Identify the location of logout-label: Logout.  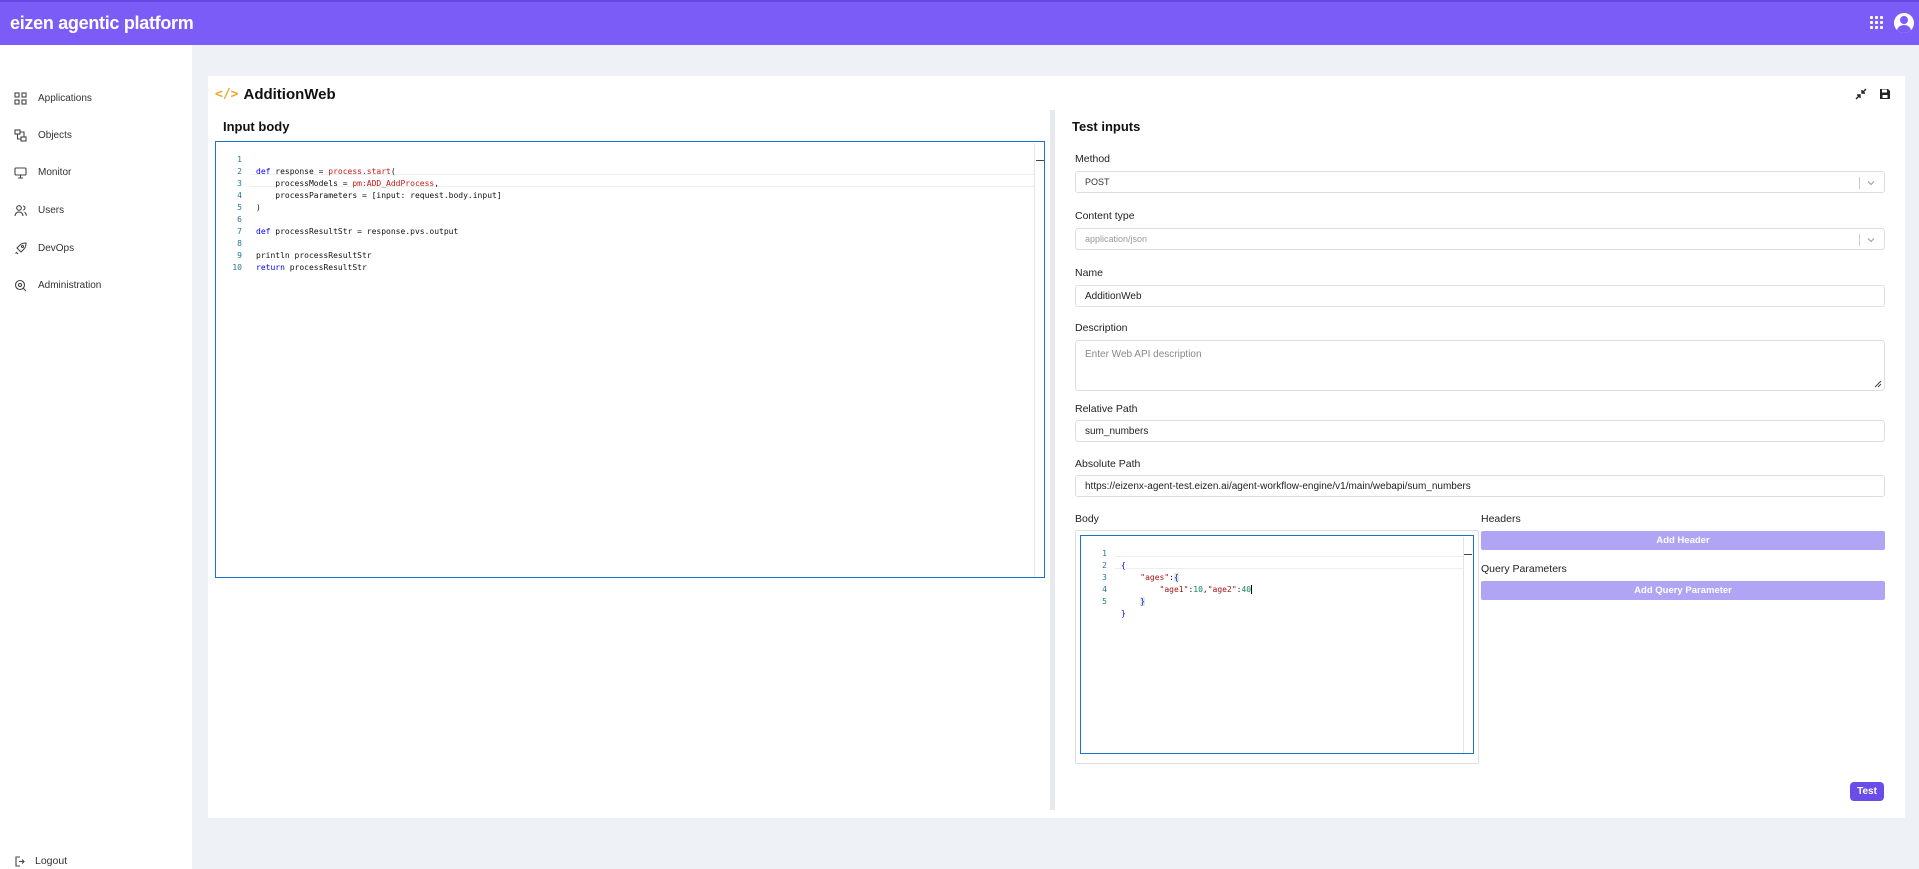
(51, 861).